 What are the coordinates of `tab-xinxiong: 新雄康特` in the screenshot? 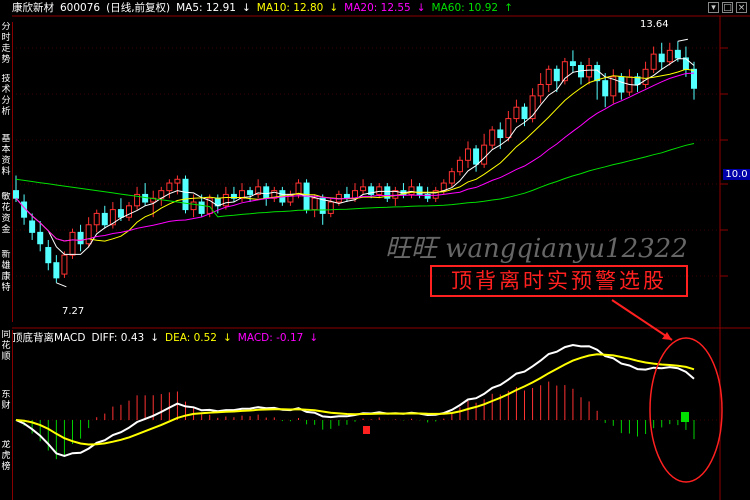 It's located at (6, 280).